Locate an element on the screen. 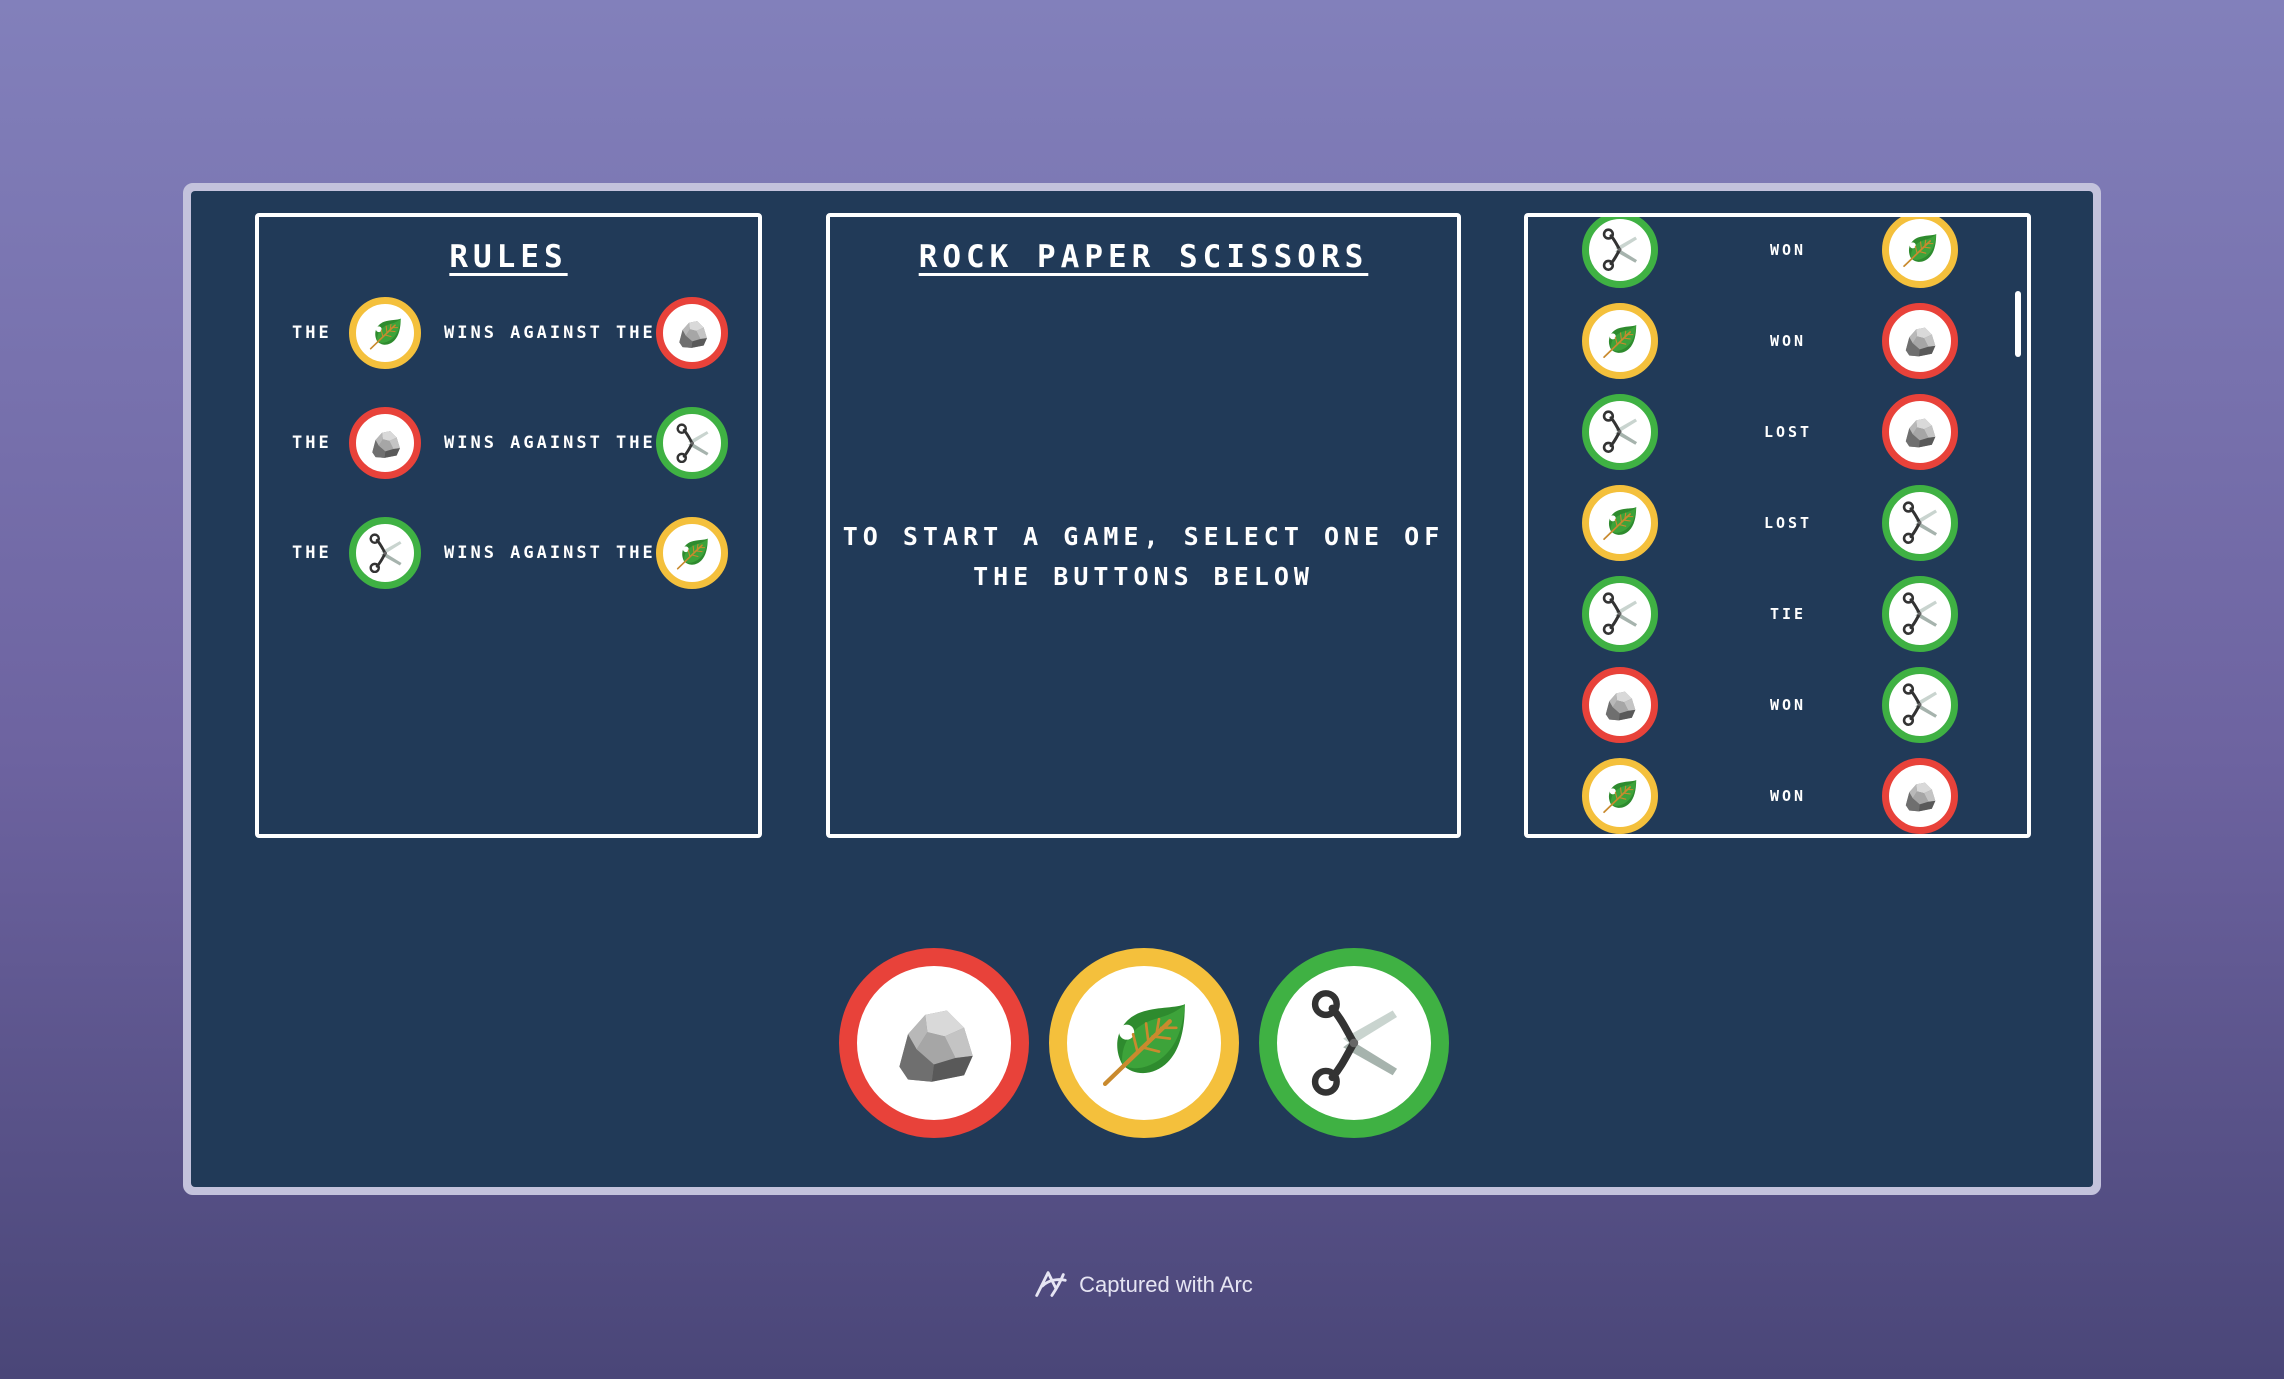 This screenshot has height=1379, width=2284. history-row: Tie is located at coordinates (1777, 614).